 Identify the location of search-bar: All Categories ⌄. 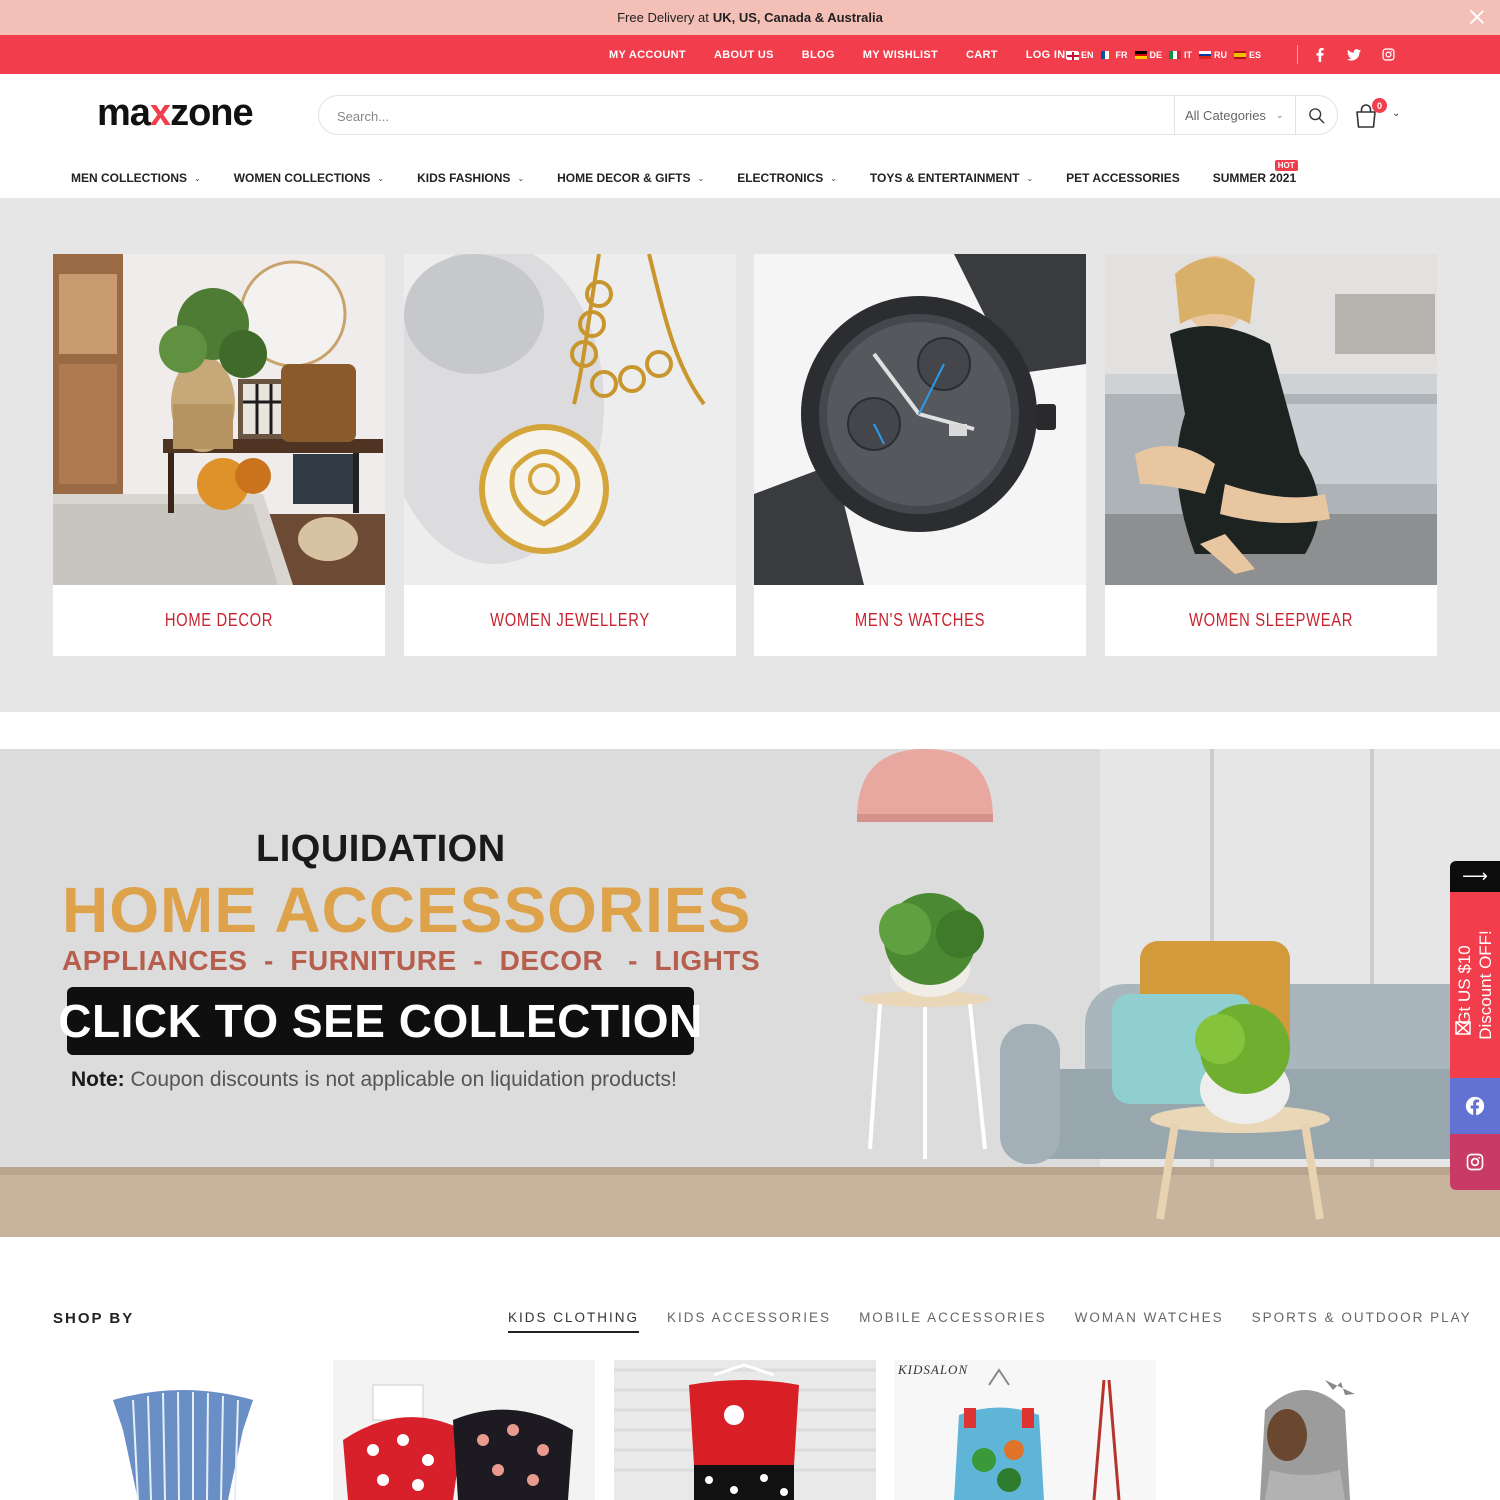
(828, 115).